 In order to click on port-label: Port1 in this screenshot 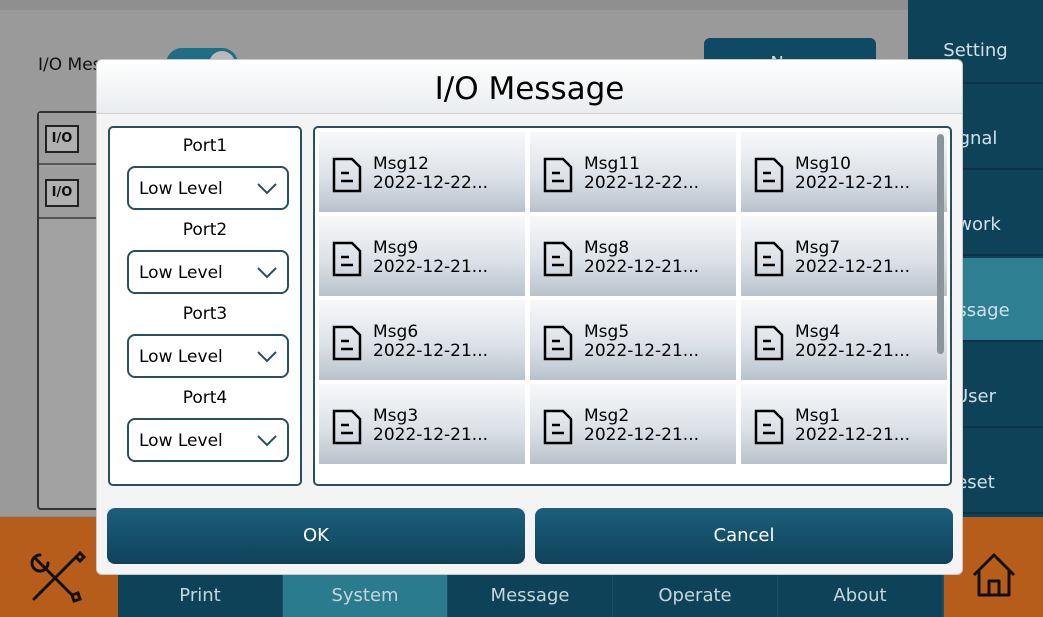, I will do `click(205, 146)`.